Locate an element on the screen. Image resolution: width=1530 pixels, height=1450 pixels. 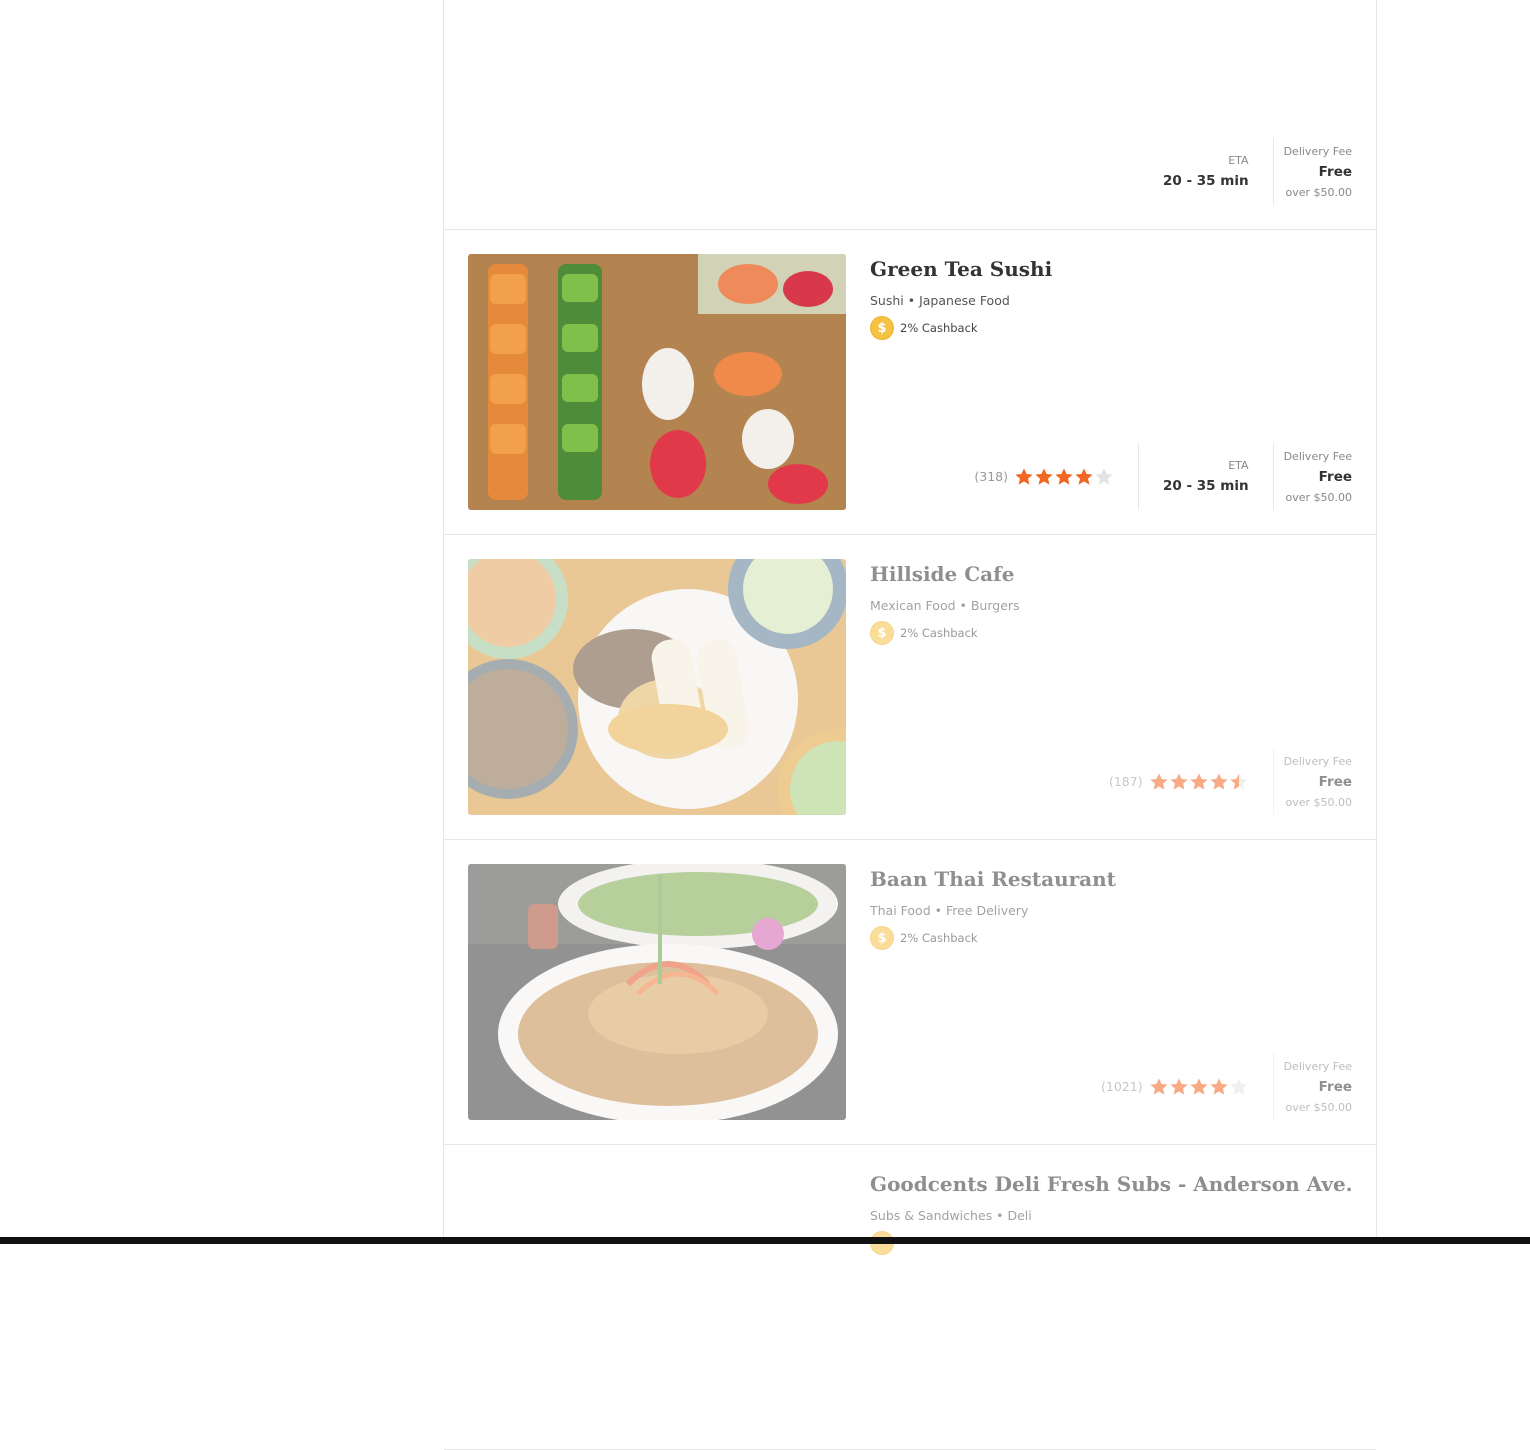
rating-block: (1021) is located at coordinates (1187, 1086).